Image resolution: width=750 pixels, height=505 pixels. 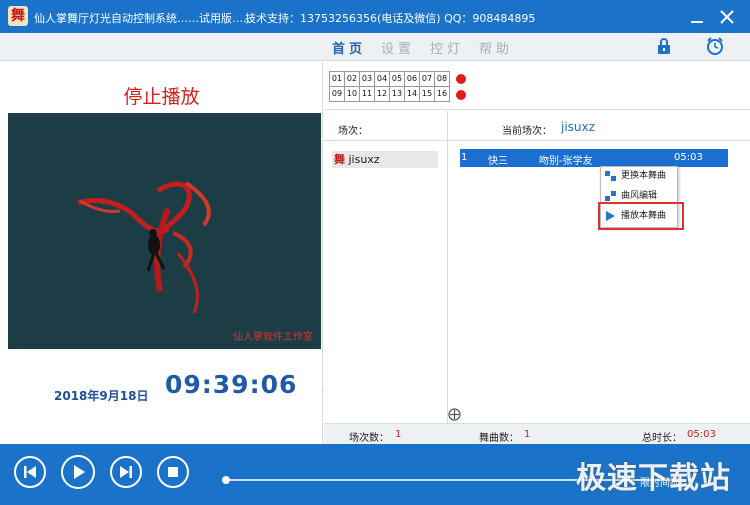 I want to click on previous-button, so click(x=30, y=472).